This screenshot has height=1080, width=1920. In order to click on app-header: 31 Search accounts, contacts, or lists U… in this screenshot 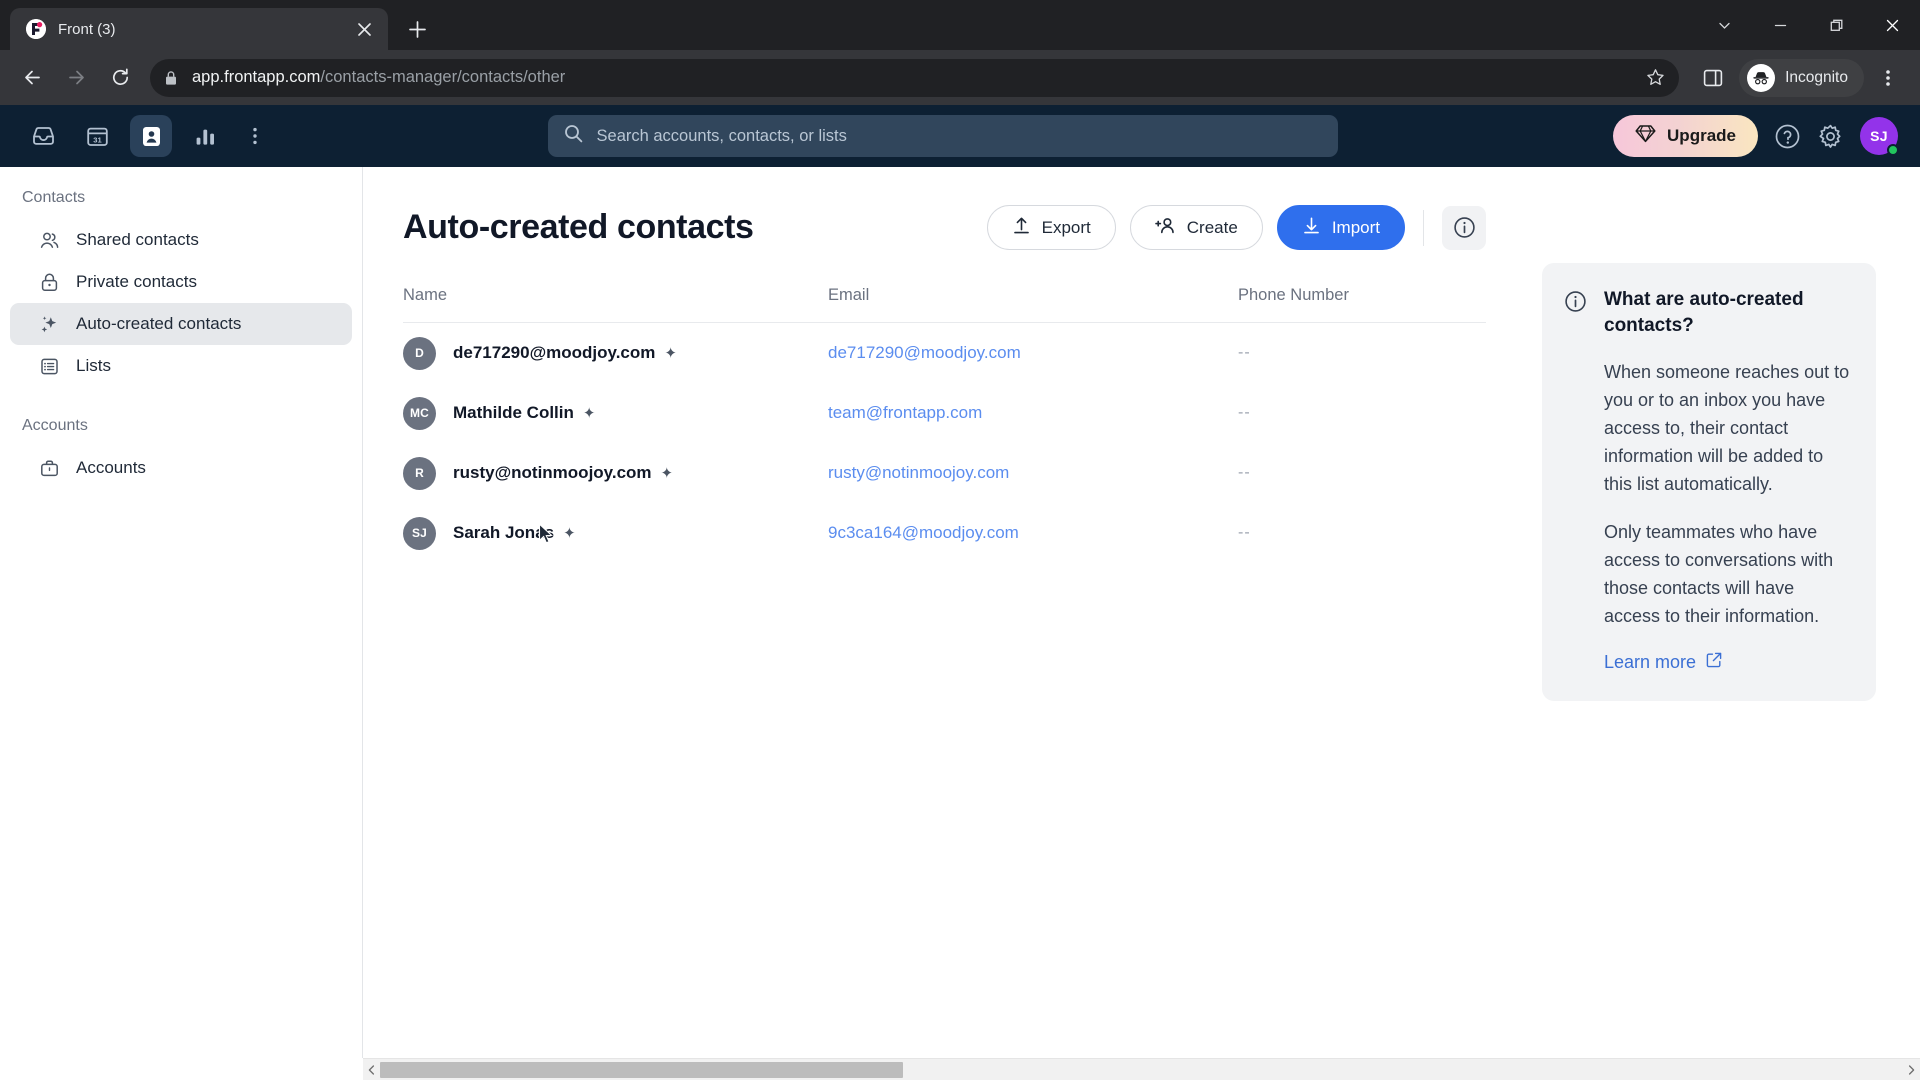, I will do `click(960, 136)`.